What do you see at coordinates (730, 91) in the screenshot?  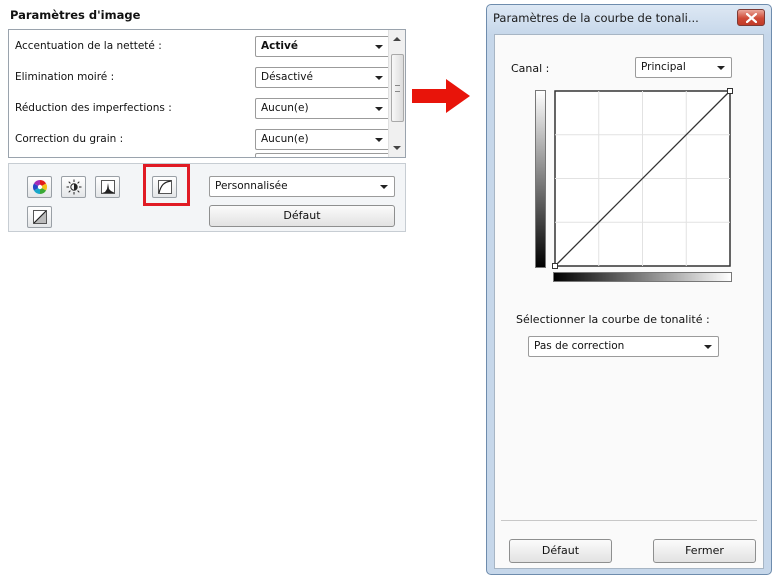 I see `curve-end-handle` at bounding box center [730, 91].